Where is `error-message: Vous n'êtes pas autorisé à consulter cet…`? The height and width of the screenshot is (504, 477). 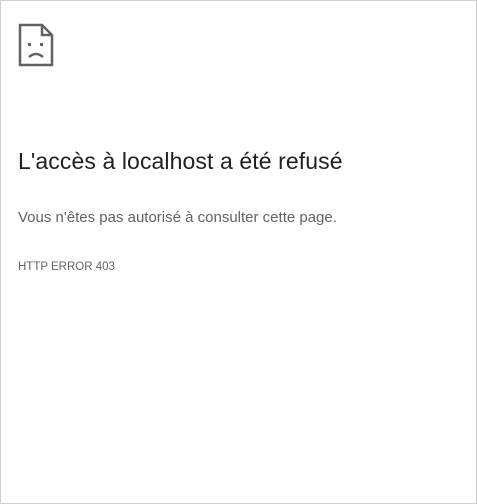
error-message: Vous n'êtes pas autorisé à consulter cet… is located at coordinates (177, 217).